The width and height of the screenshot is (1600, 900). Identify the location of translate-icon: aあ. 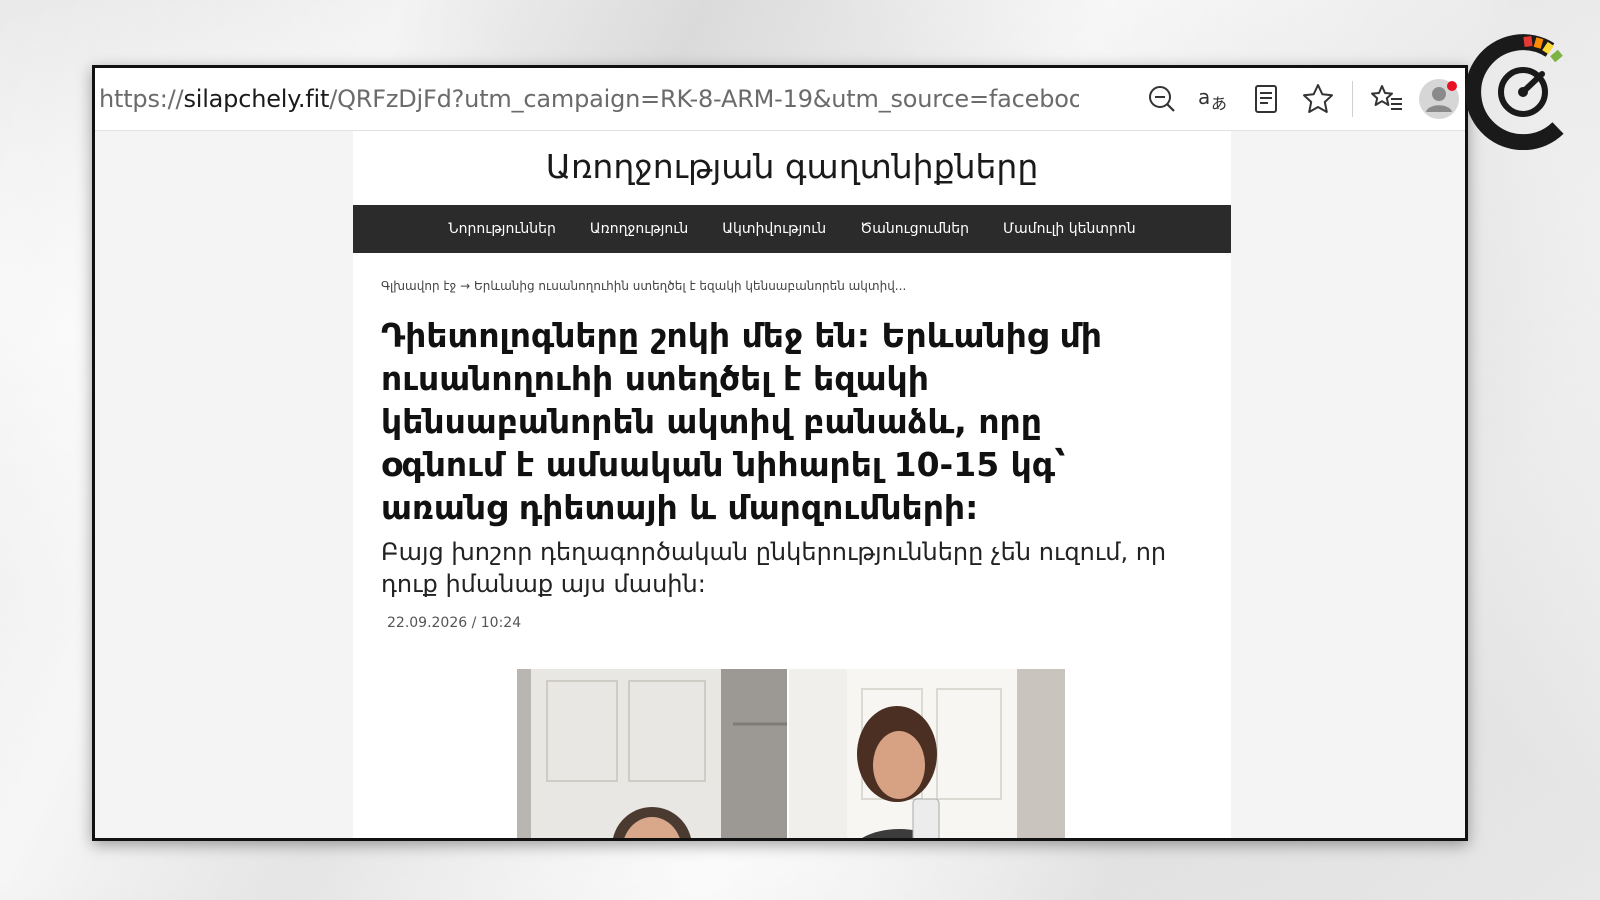
(1214, 99).